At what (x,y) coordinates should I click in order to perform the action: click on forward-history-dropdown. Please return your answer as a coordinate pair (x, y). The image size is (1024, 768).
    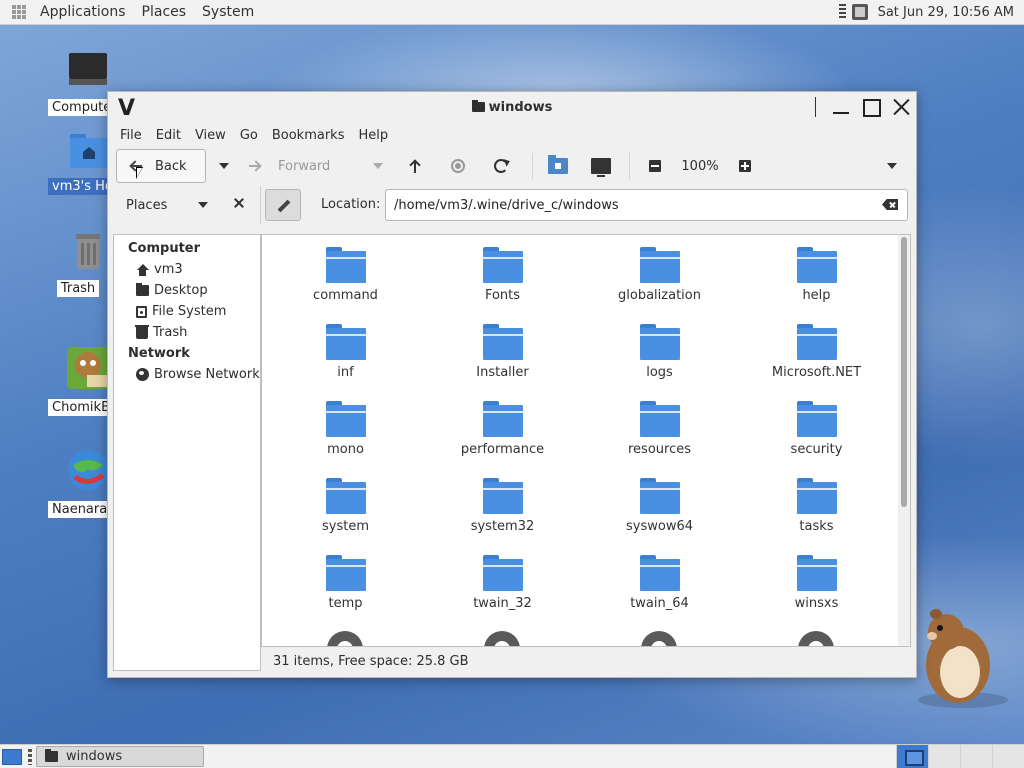
    Looking at the image, I should click on (378, 166).